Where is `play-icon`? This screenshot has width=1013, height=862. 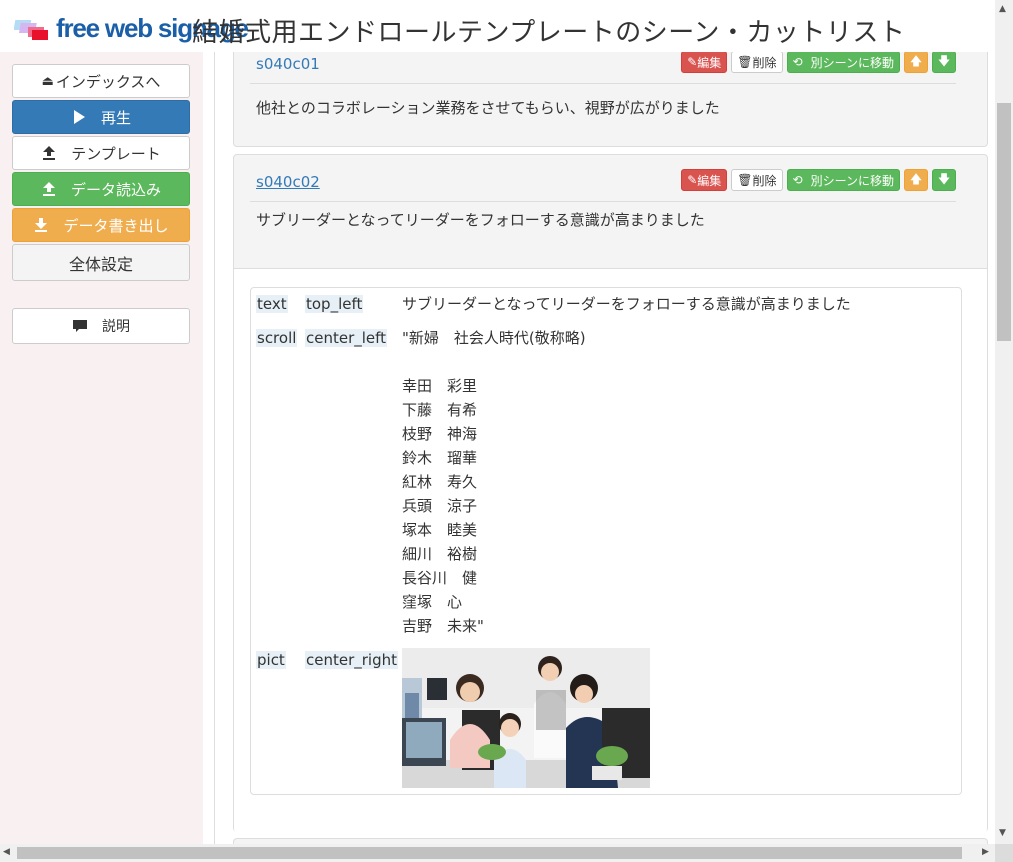
play-icon is located at coordinates (79, 117).